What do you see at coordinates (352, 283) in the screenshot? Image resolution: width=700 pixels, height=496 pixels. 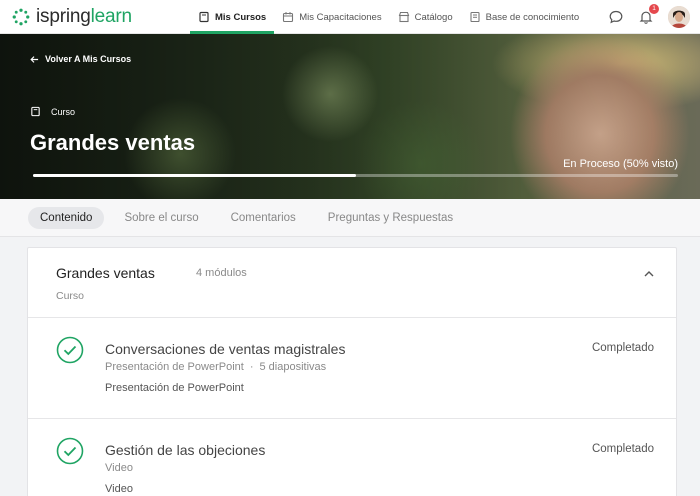 I see `course-header: Grandes ventas 4 módulos Curso` at bounding box center [352, 283].